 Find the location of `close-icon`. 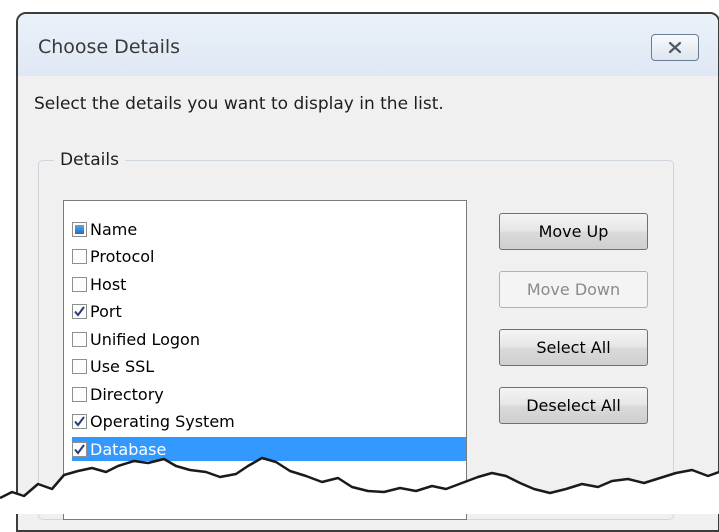

close-icon is located at coordinates (675, 47).